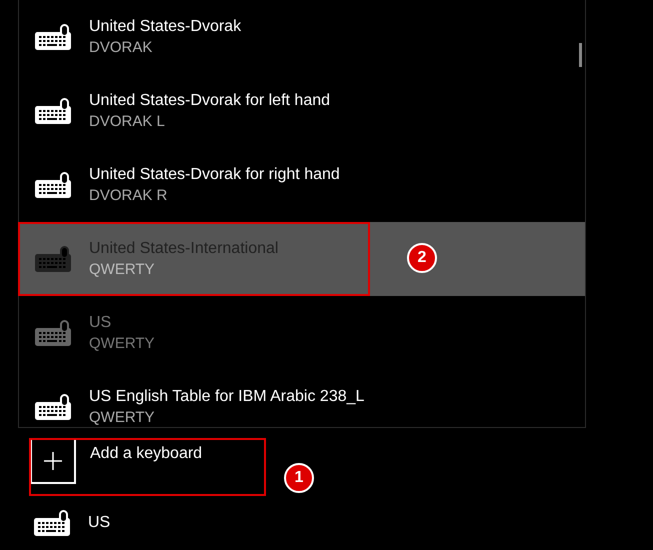  I want to click on layout-name: United States-Dvorak, so click(165, 26).